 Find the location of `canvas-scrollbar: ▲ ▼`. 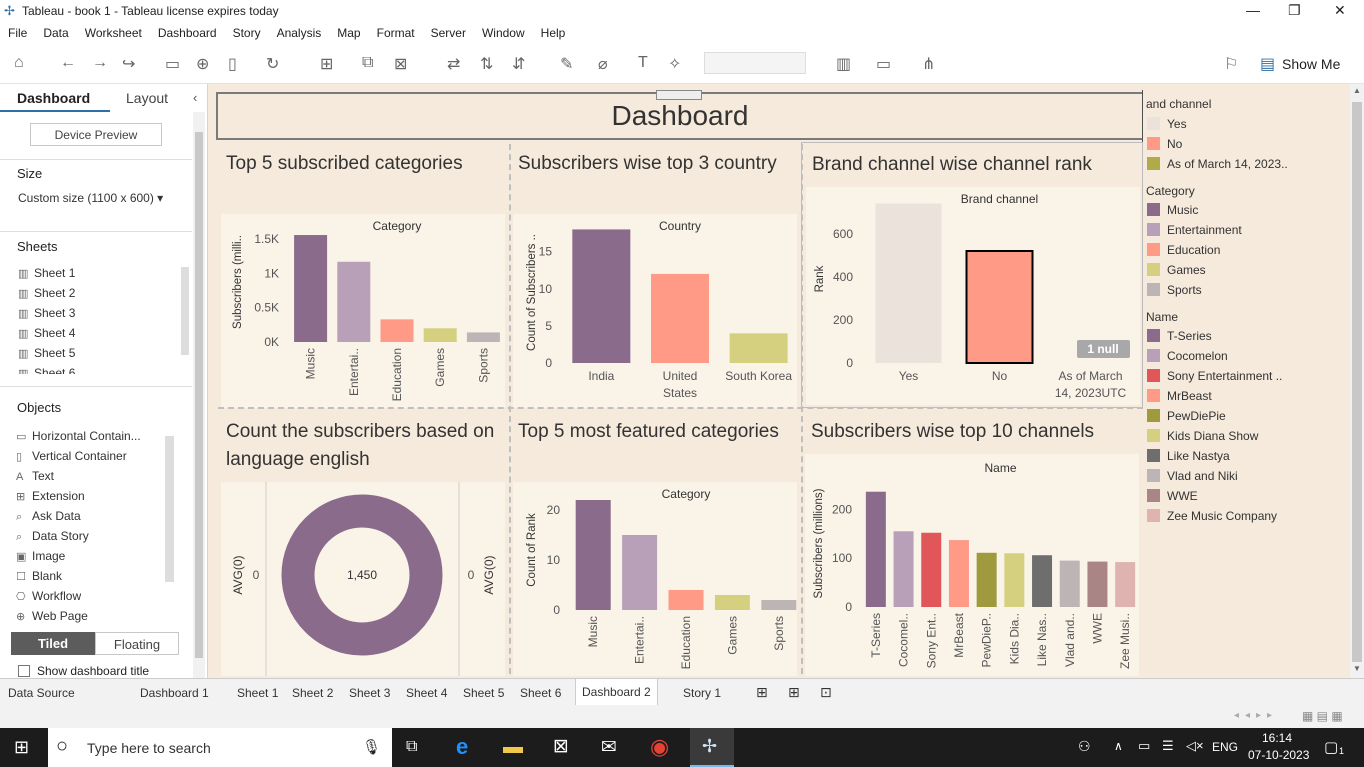

canvas-scrollbar: ▲ ▼ is located at coordinates (1357, 381).